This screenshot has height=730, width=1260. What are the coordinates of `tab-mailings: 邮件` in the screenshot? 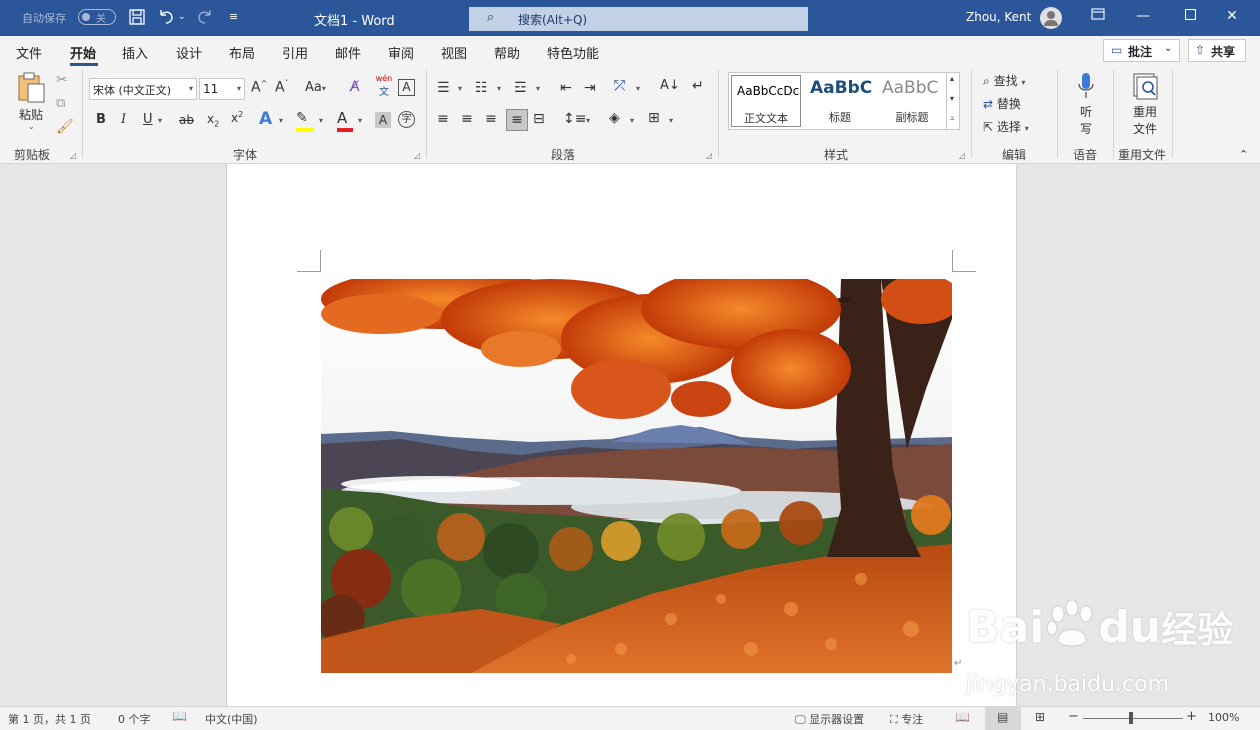 It's located at (348, 52).